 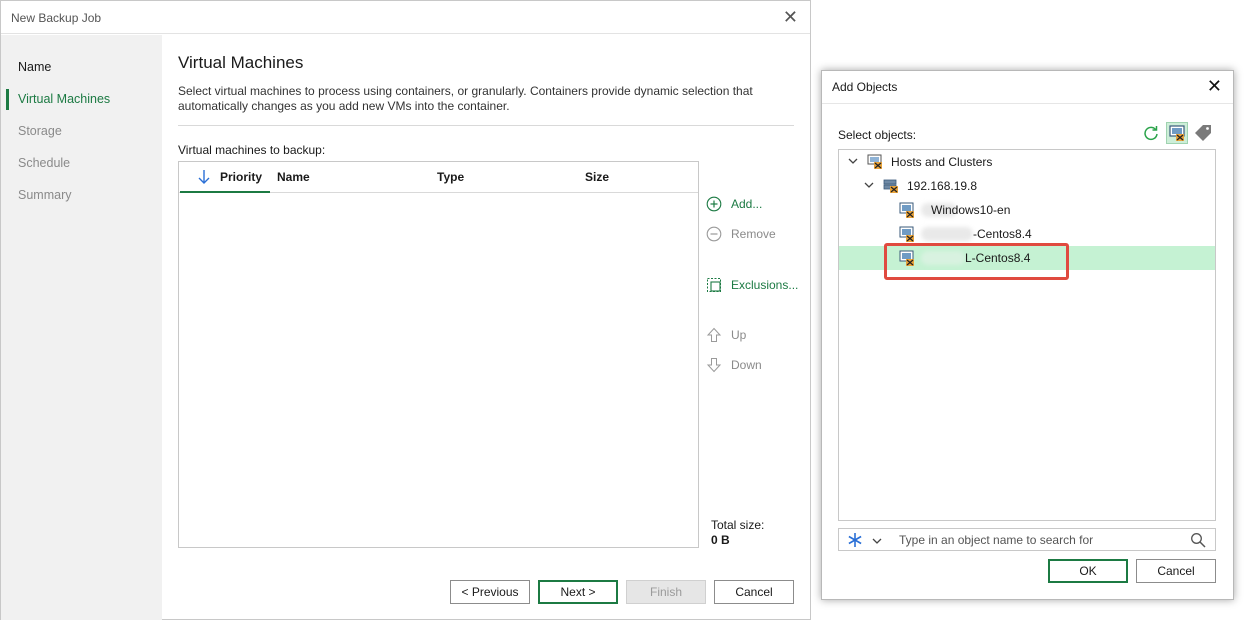 What do you see at coordinates (865, 87) in the screenshot?
I see `dialog-title: Add Objects` at bounding box center [865, 87].